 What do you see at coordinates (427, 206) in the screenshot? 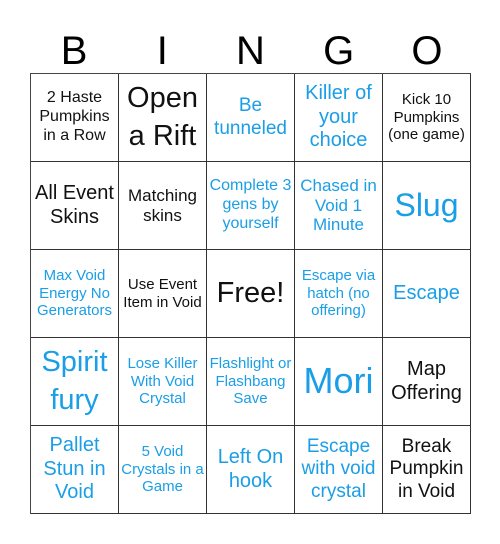
I see `bingo-cell: Slug` at bounding box center [427, 206].